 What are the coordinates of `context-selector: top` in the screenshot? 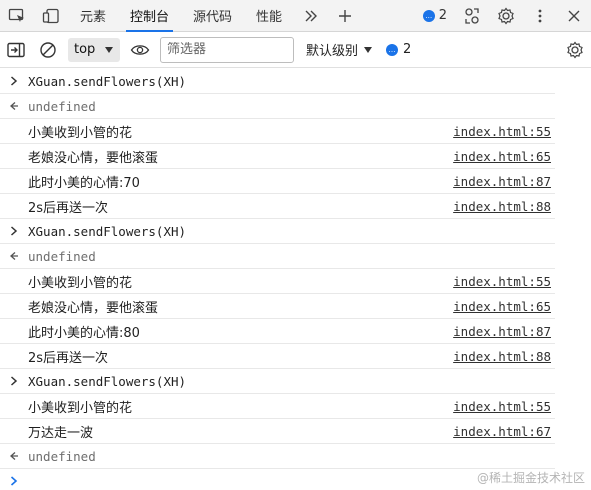 It's located at (94, 49).